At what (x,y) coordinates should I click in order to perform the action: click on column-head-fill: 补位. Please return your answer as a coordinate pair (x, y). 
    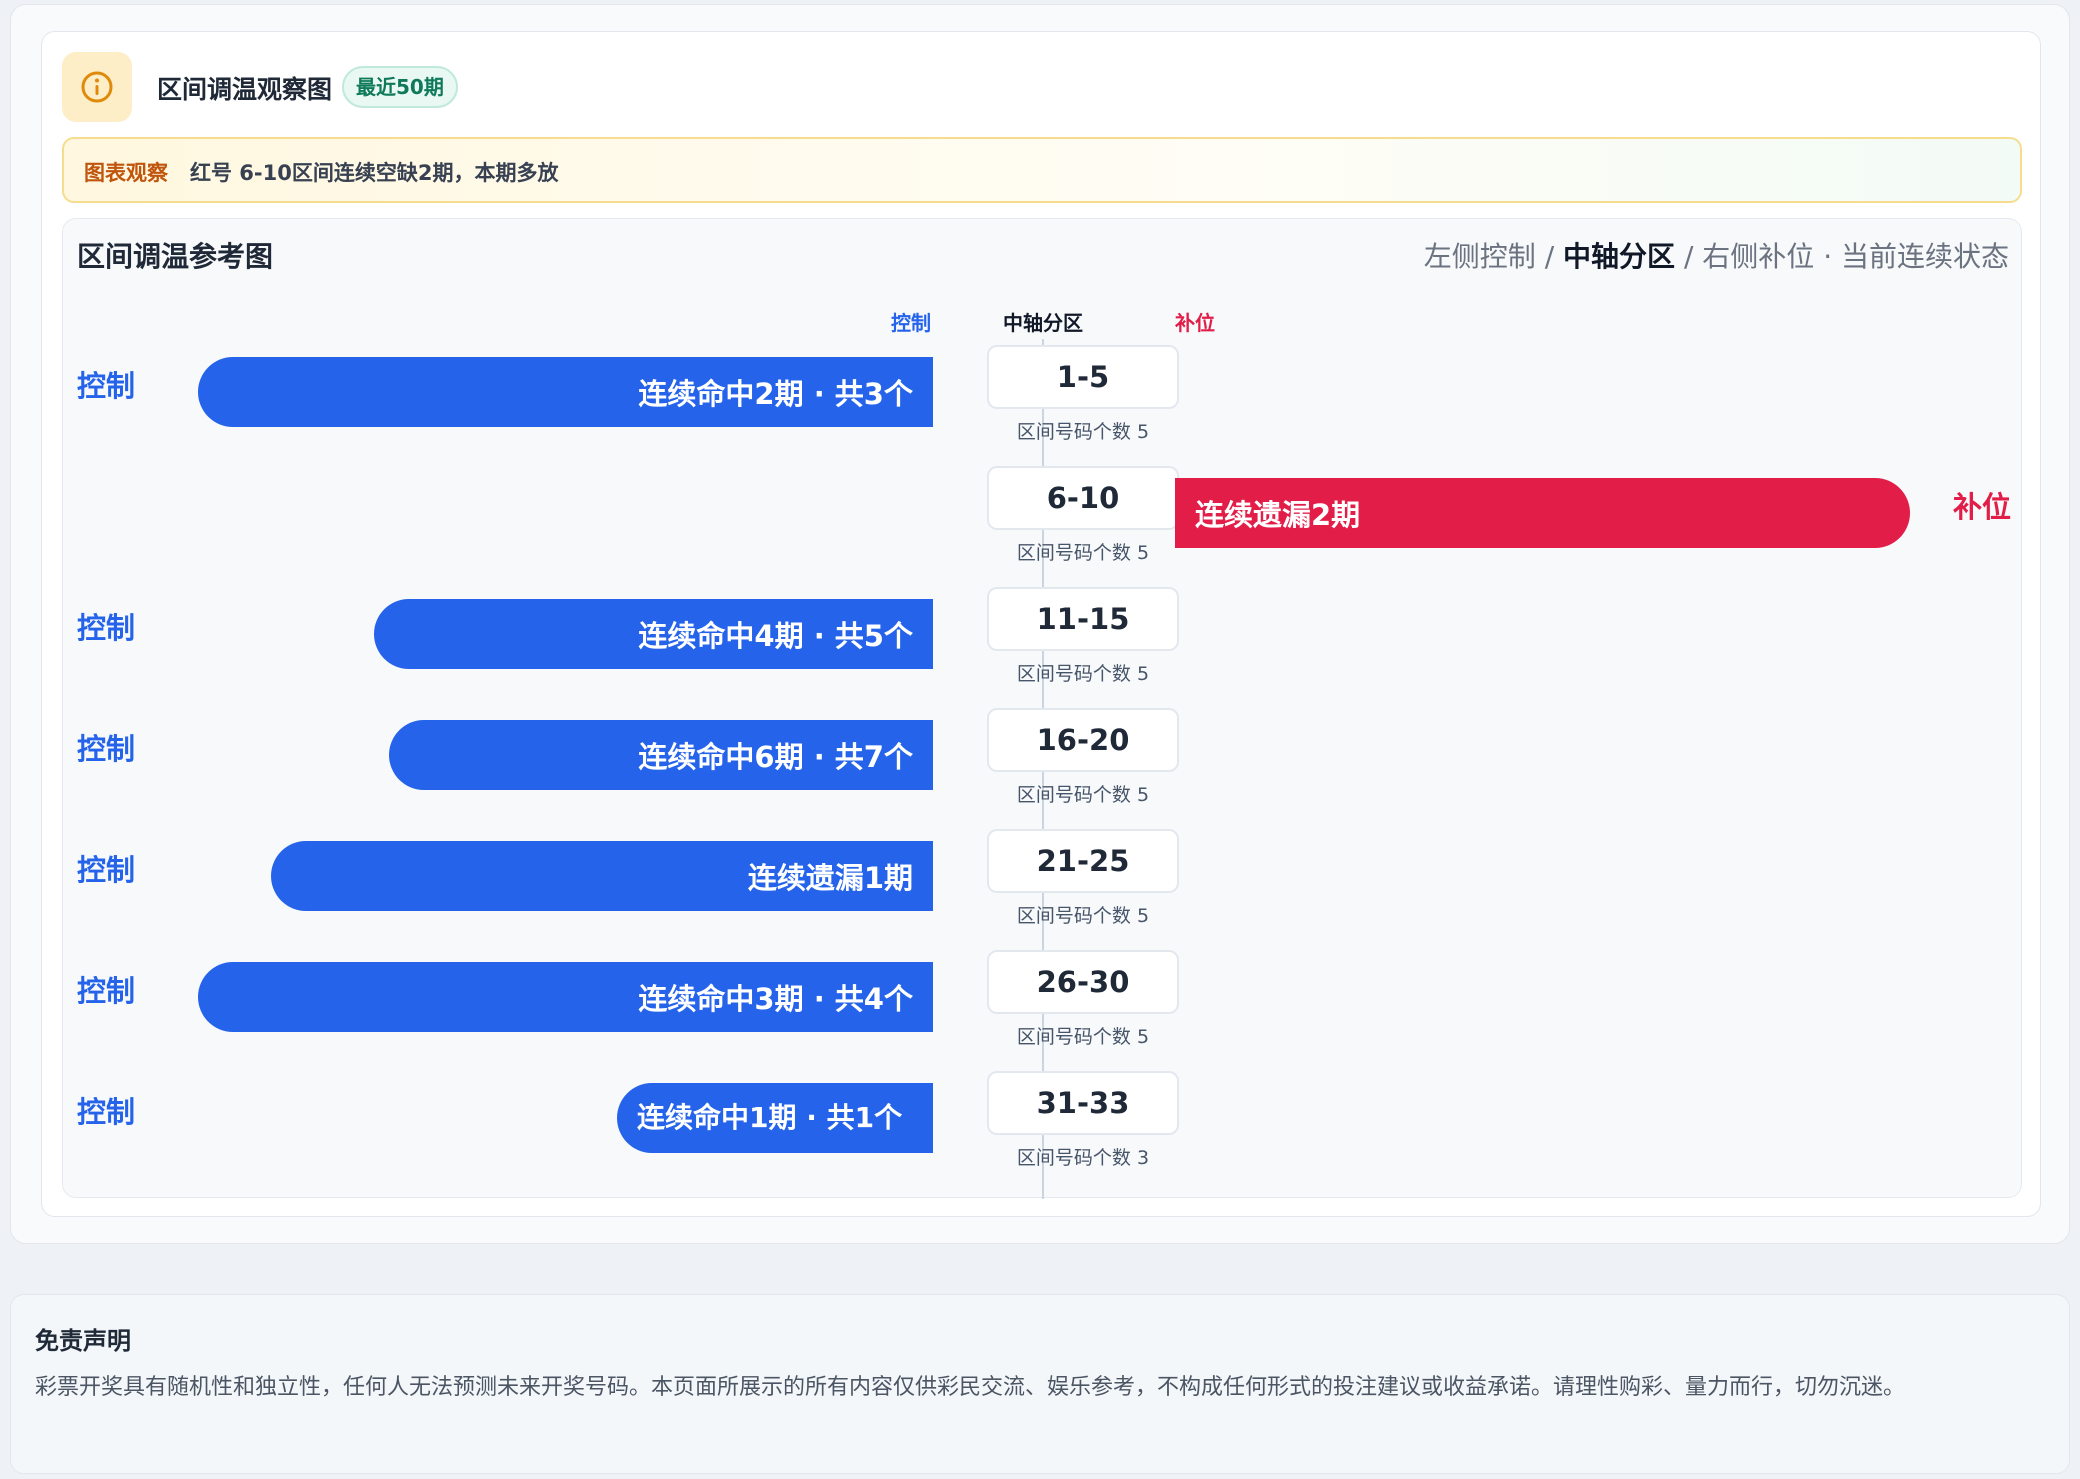
    Looking at the image, I should click on (1195, 323).